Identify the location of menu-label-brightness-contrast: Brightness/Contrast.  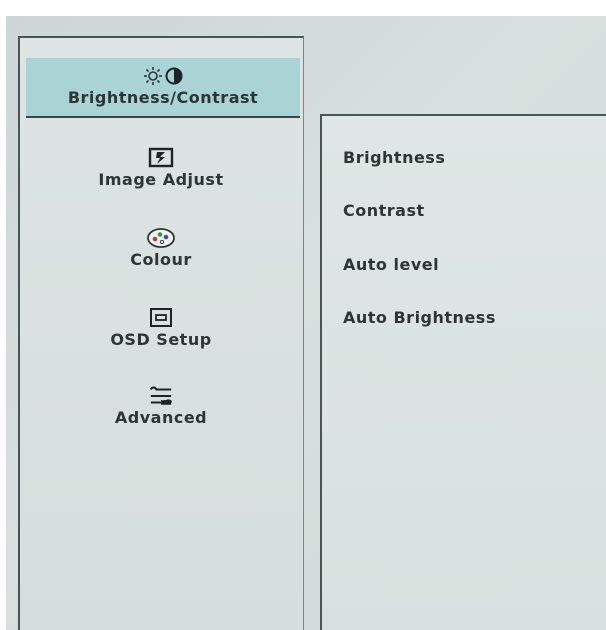
(163, 97).